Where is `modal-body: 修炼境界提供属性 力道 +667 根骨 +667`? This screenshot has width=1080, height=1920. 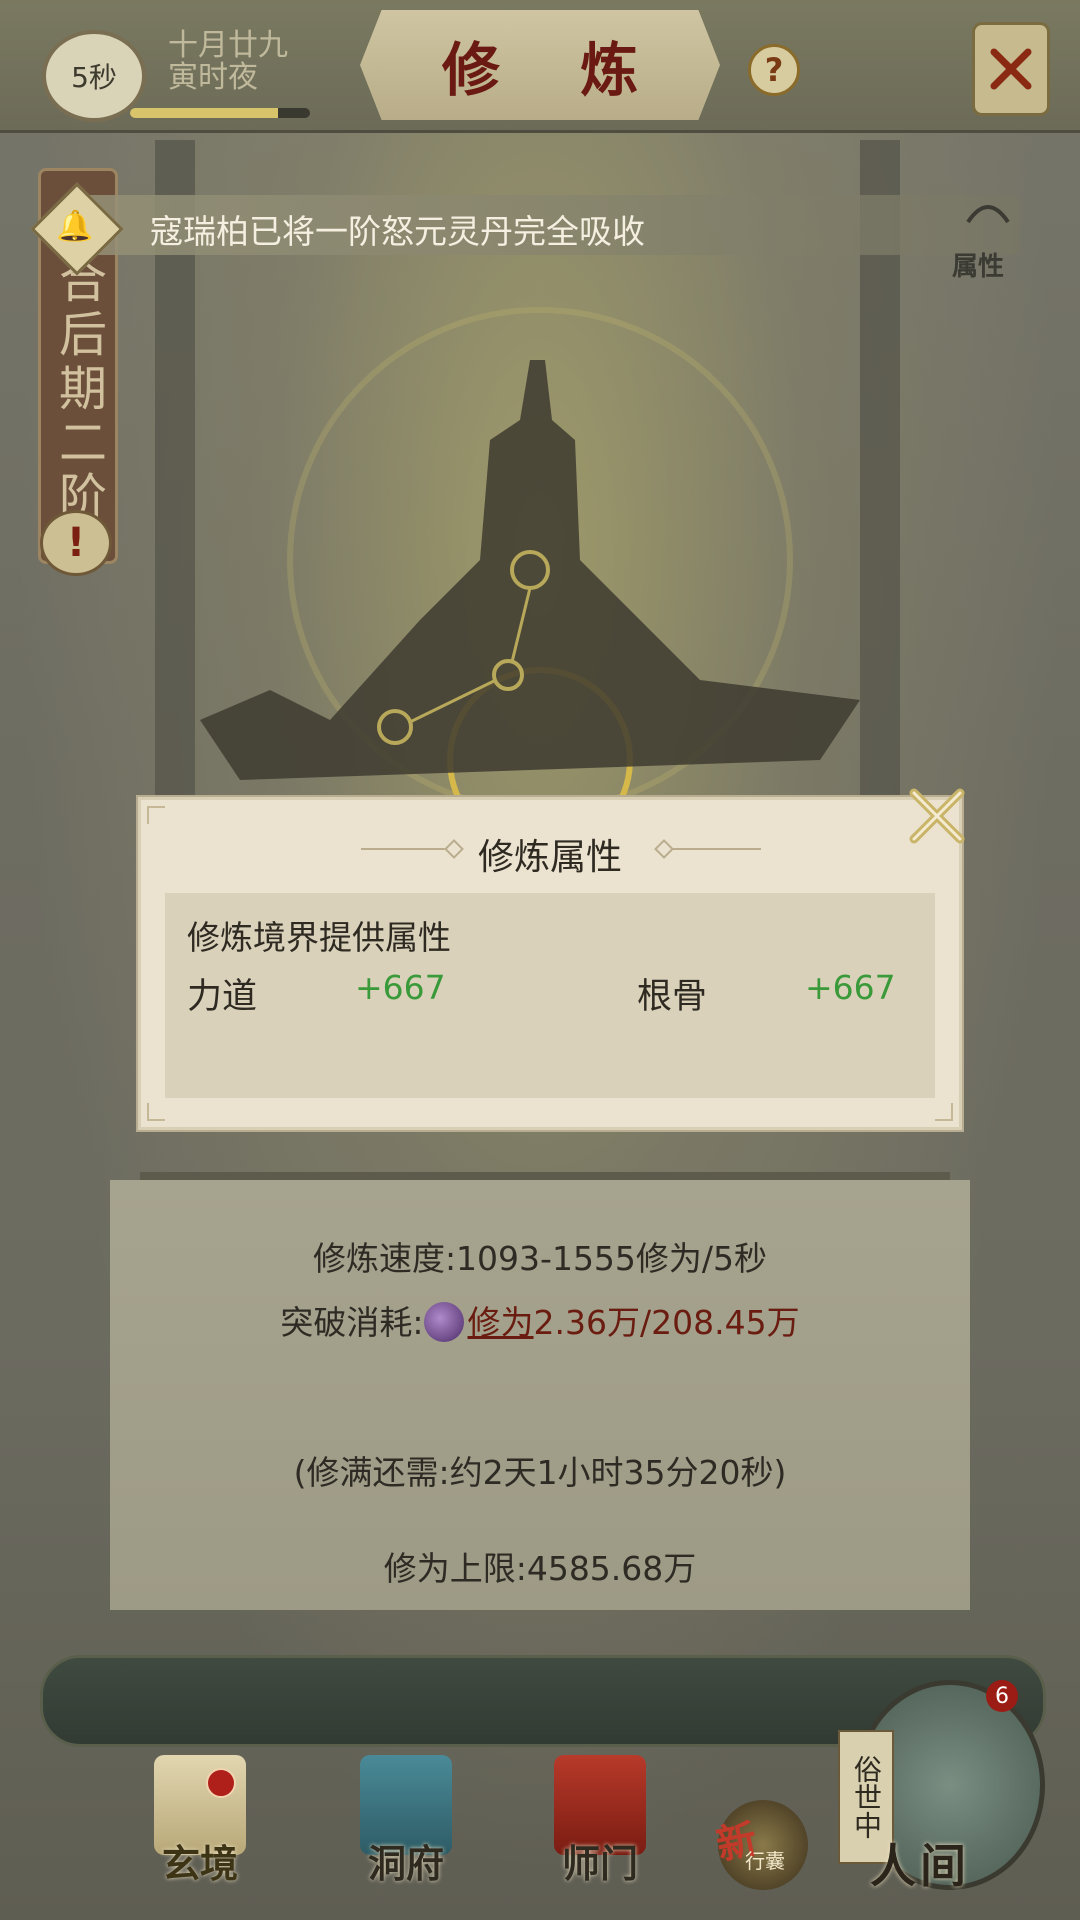
modal-body: 修炼境界提供属性 力道 +667 根骨 +667 is located at coordinates (550, 995).